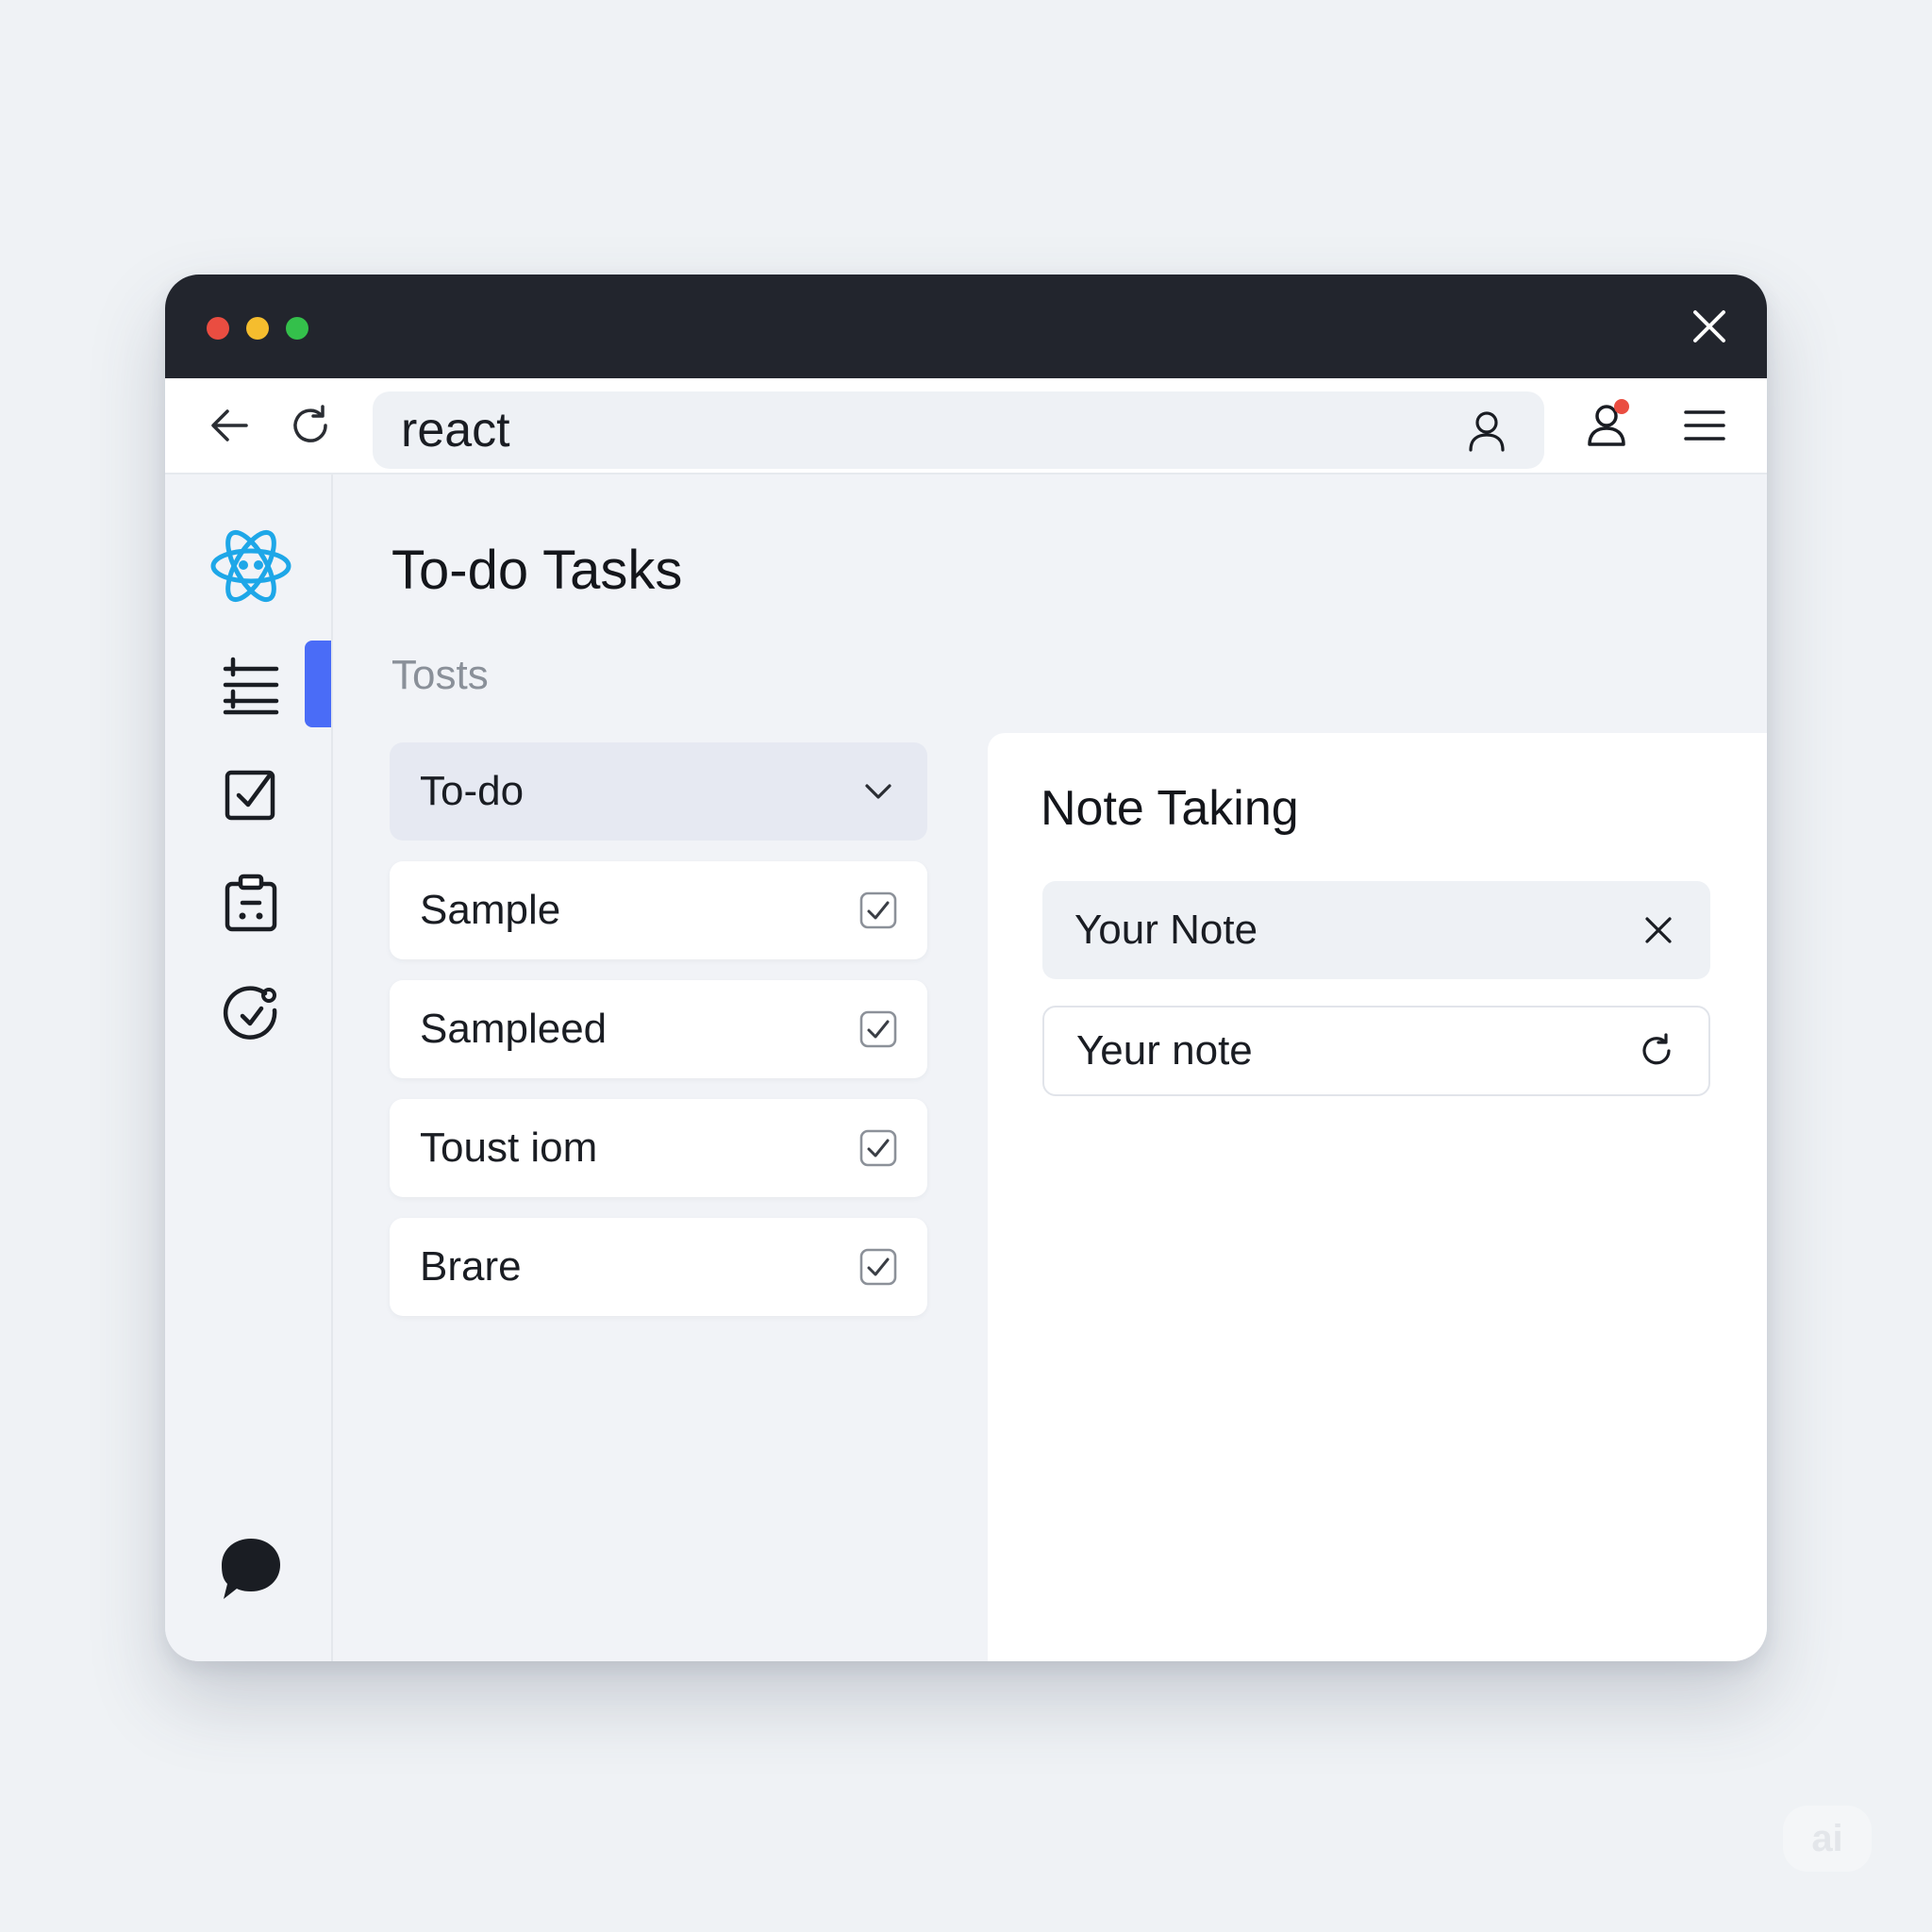  What do you see at coordinates (251, 566) in the screenshot?
I see `react-logo-icon` at bounding box center [251, 566].